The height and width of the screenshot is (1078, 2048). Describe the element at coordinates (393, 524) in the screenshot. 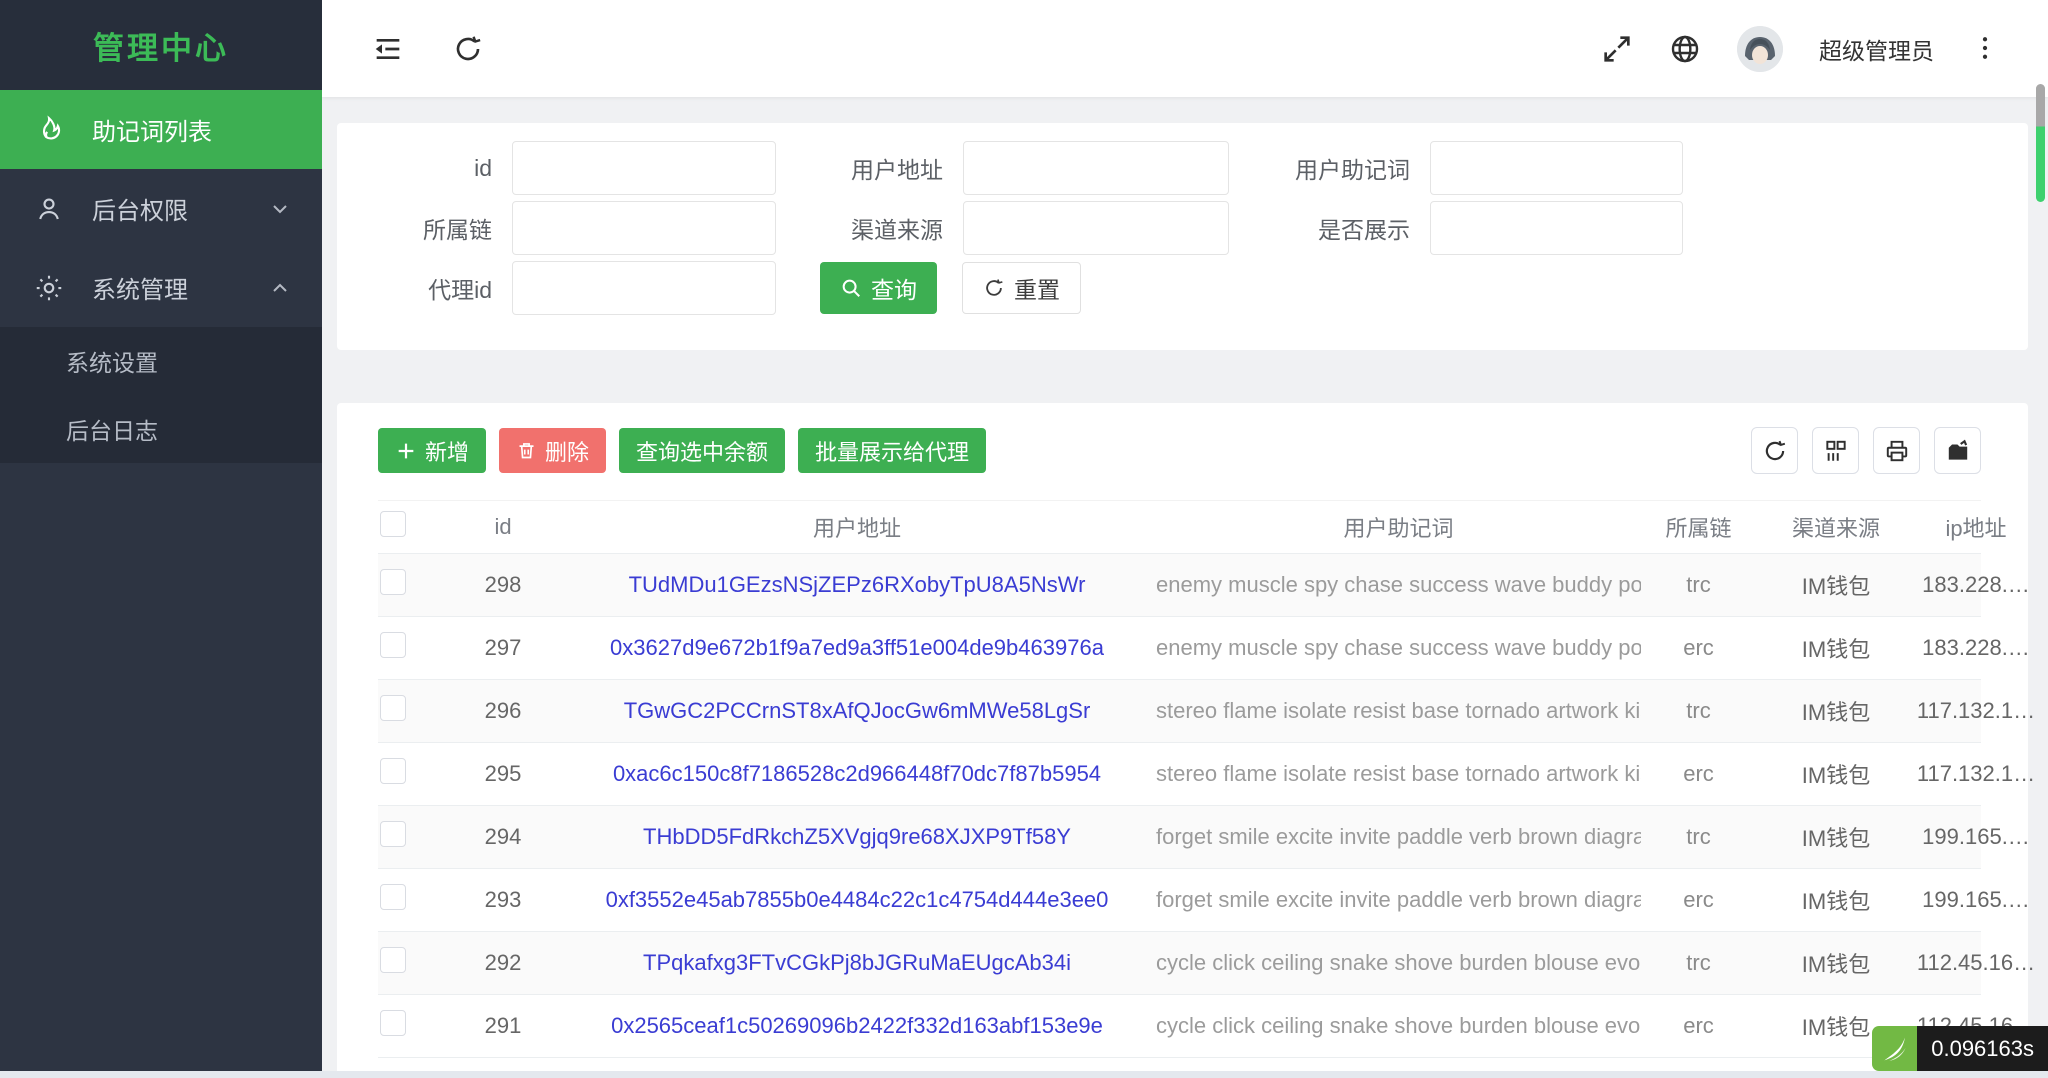

I see `select-all-checkbox` at that location.